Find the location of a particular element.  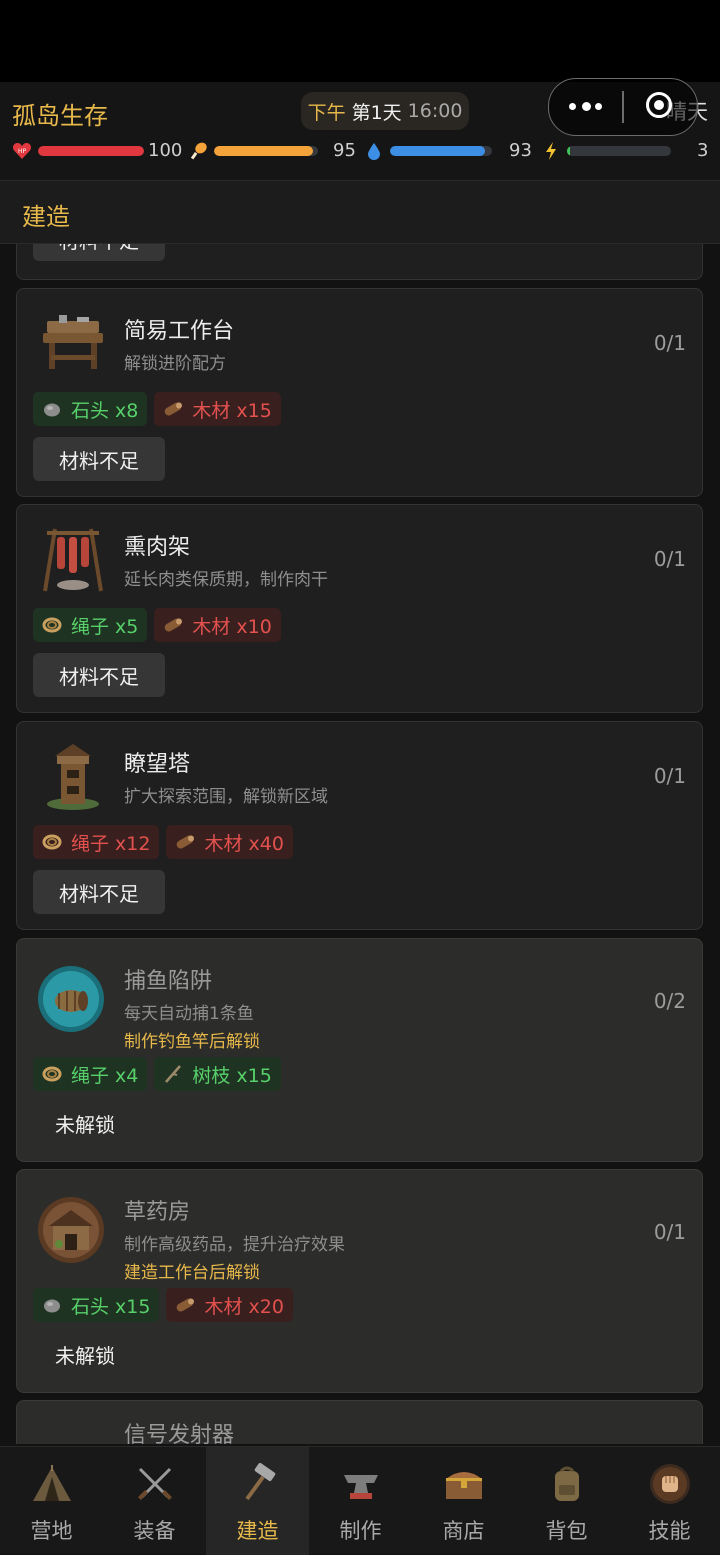

hammer-icon is located at coordinates (260, 1482).